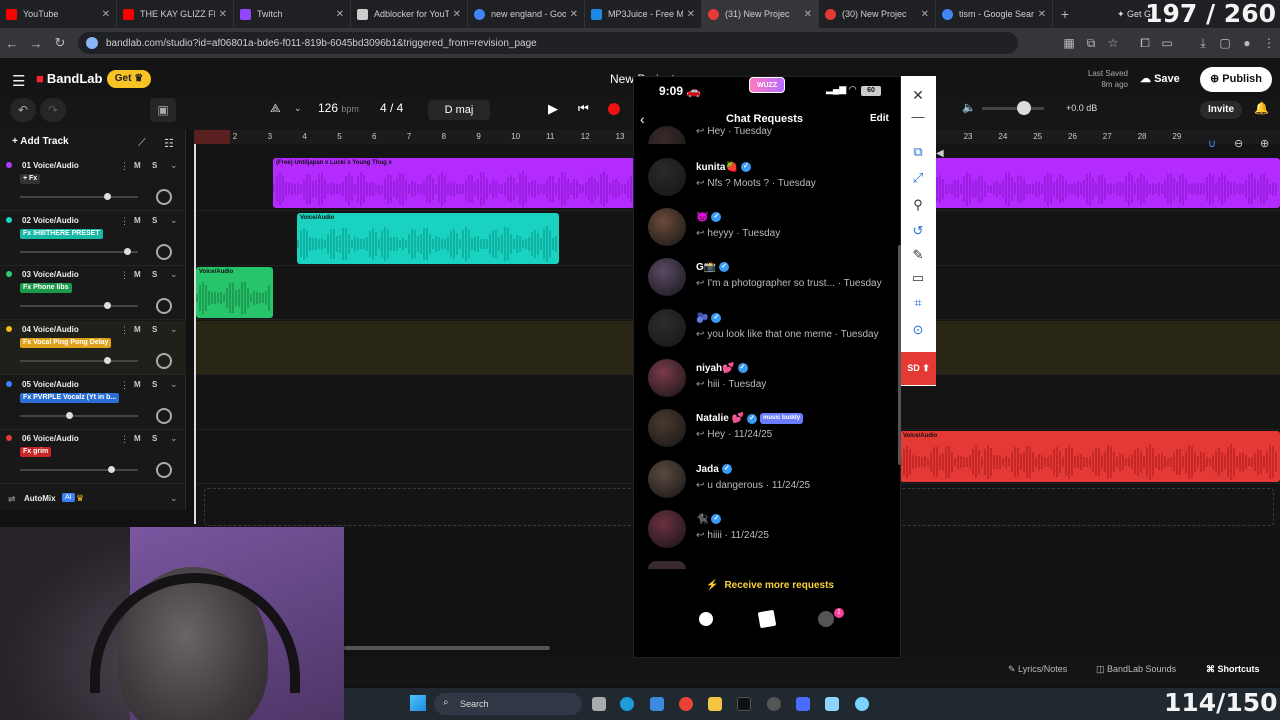  I want to click on bookmark-star-icon: ☆, so click(1113, 43).